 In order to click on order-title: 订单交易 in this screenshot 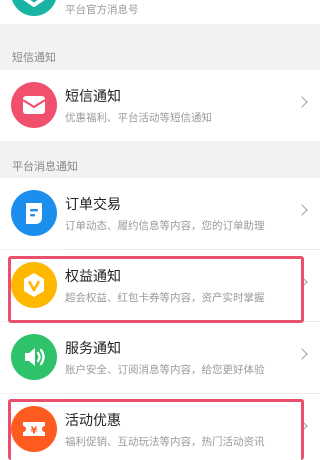, I will do `click(93, 205)`.